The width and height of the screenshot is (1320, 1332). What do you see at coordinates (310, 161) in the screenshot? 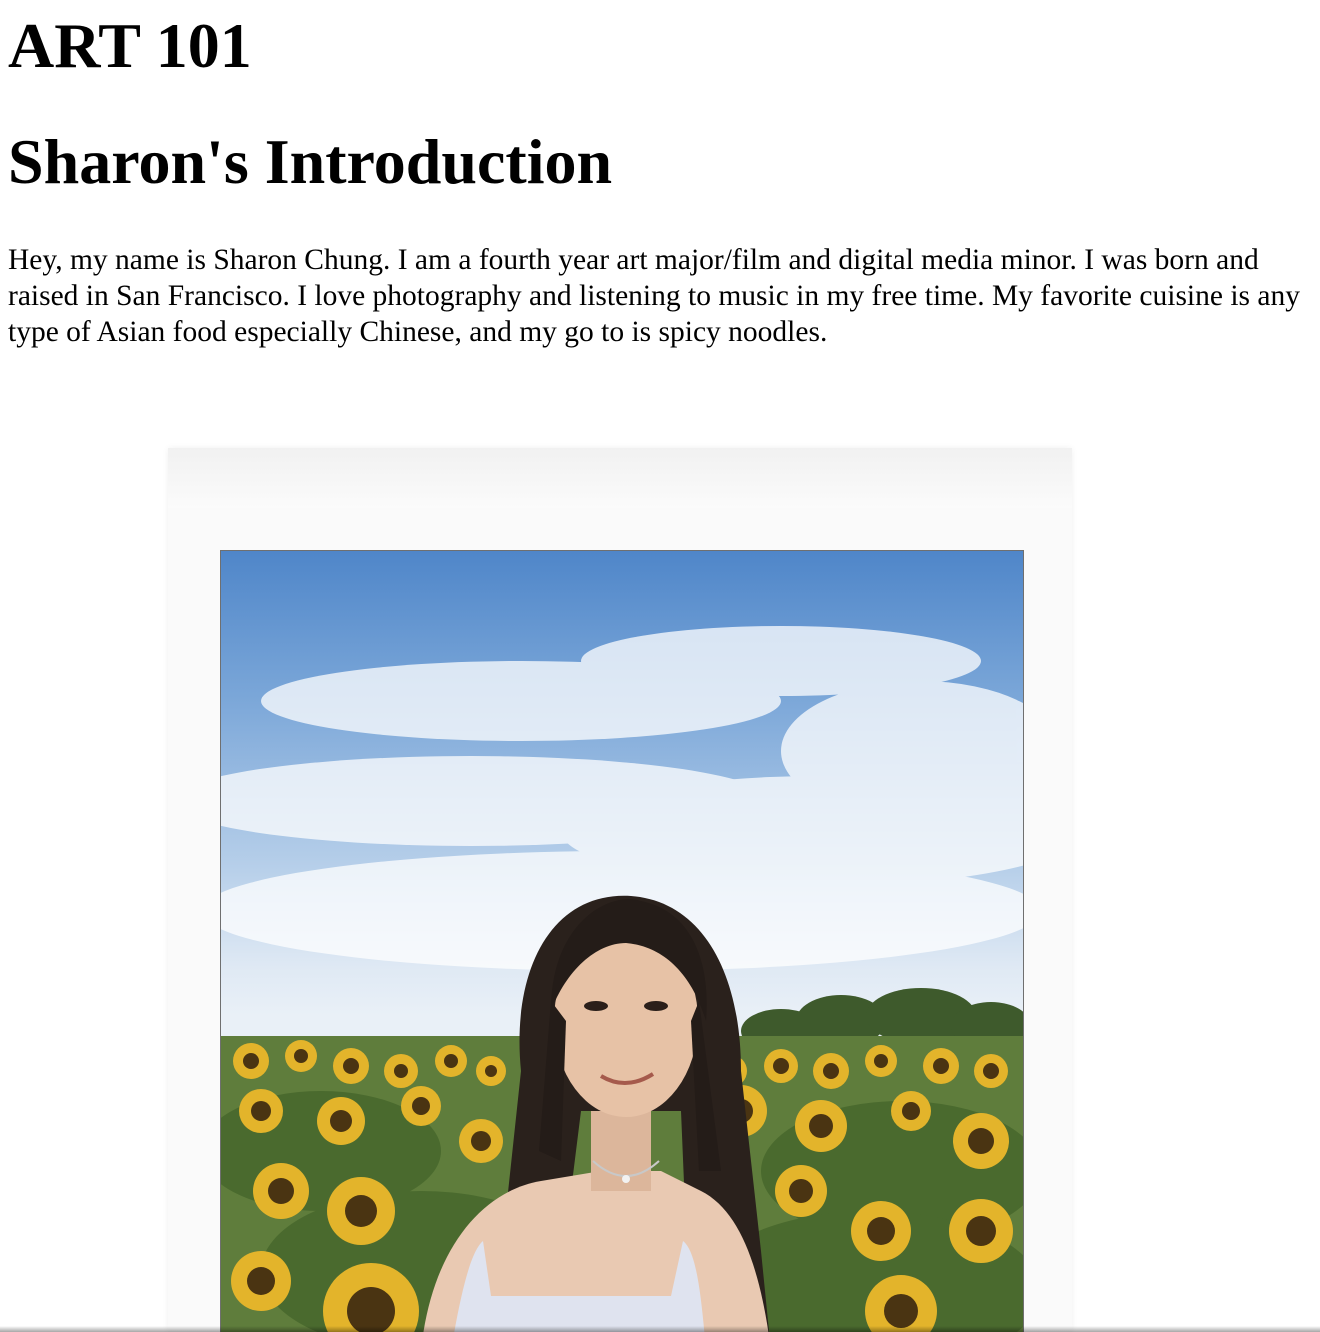
I see `page-title: Sharon's Introduction` at bounding box center [310, 161].